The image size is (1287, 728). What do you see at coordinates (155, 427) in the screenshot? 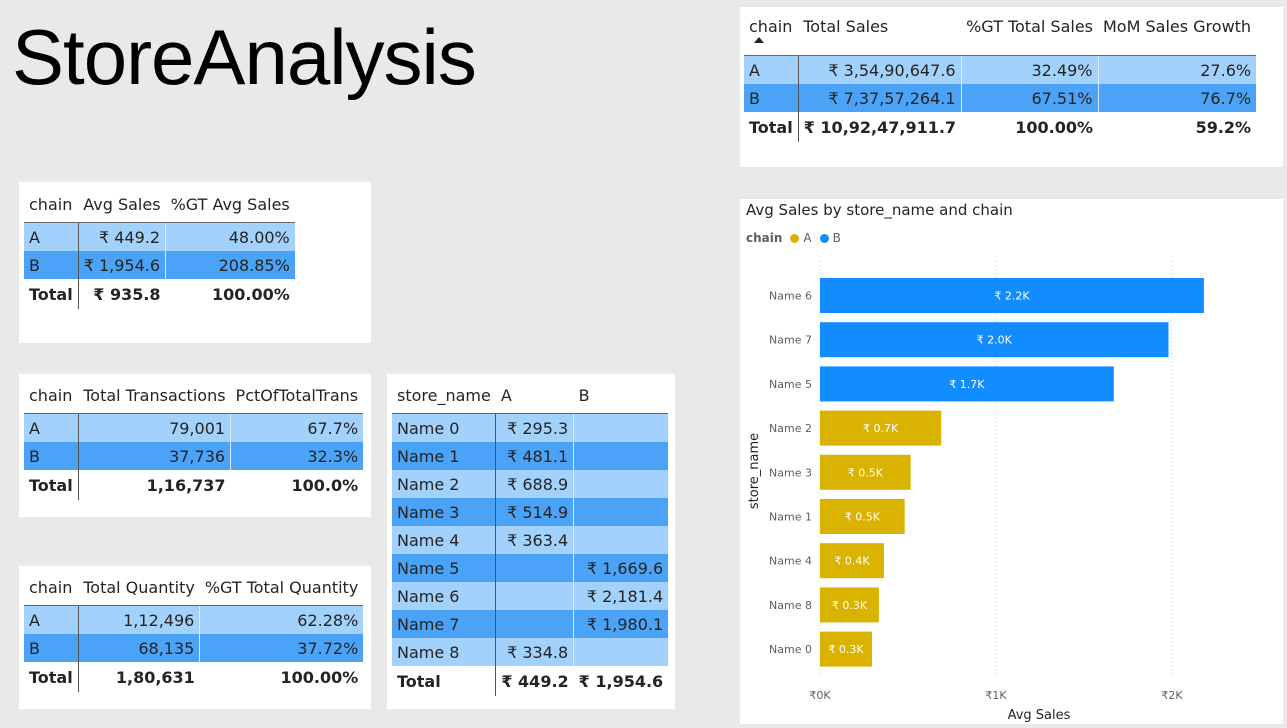
I see `cell-total-transactions: 79,001` at bounding box center [155, 427].